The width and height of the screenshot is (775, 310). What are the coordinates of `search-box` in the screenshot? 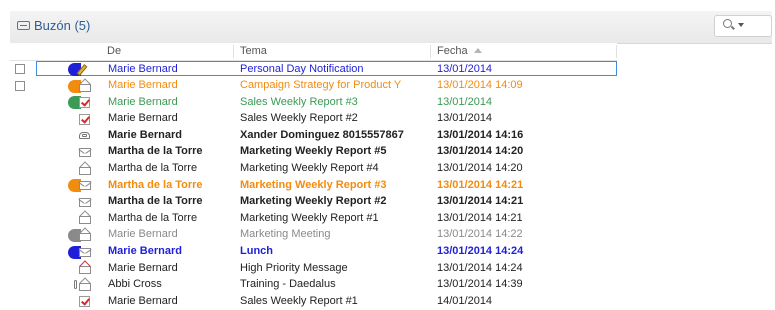 It's located at (743, 26).